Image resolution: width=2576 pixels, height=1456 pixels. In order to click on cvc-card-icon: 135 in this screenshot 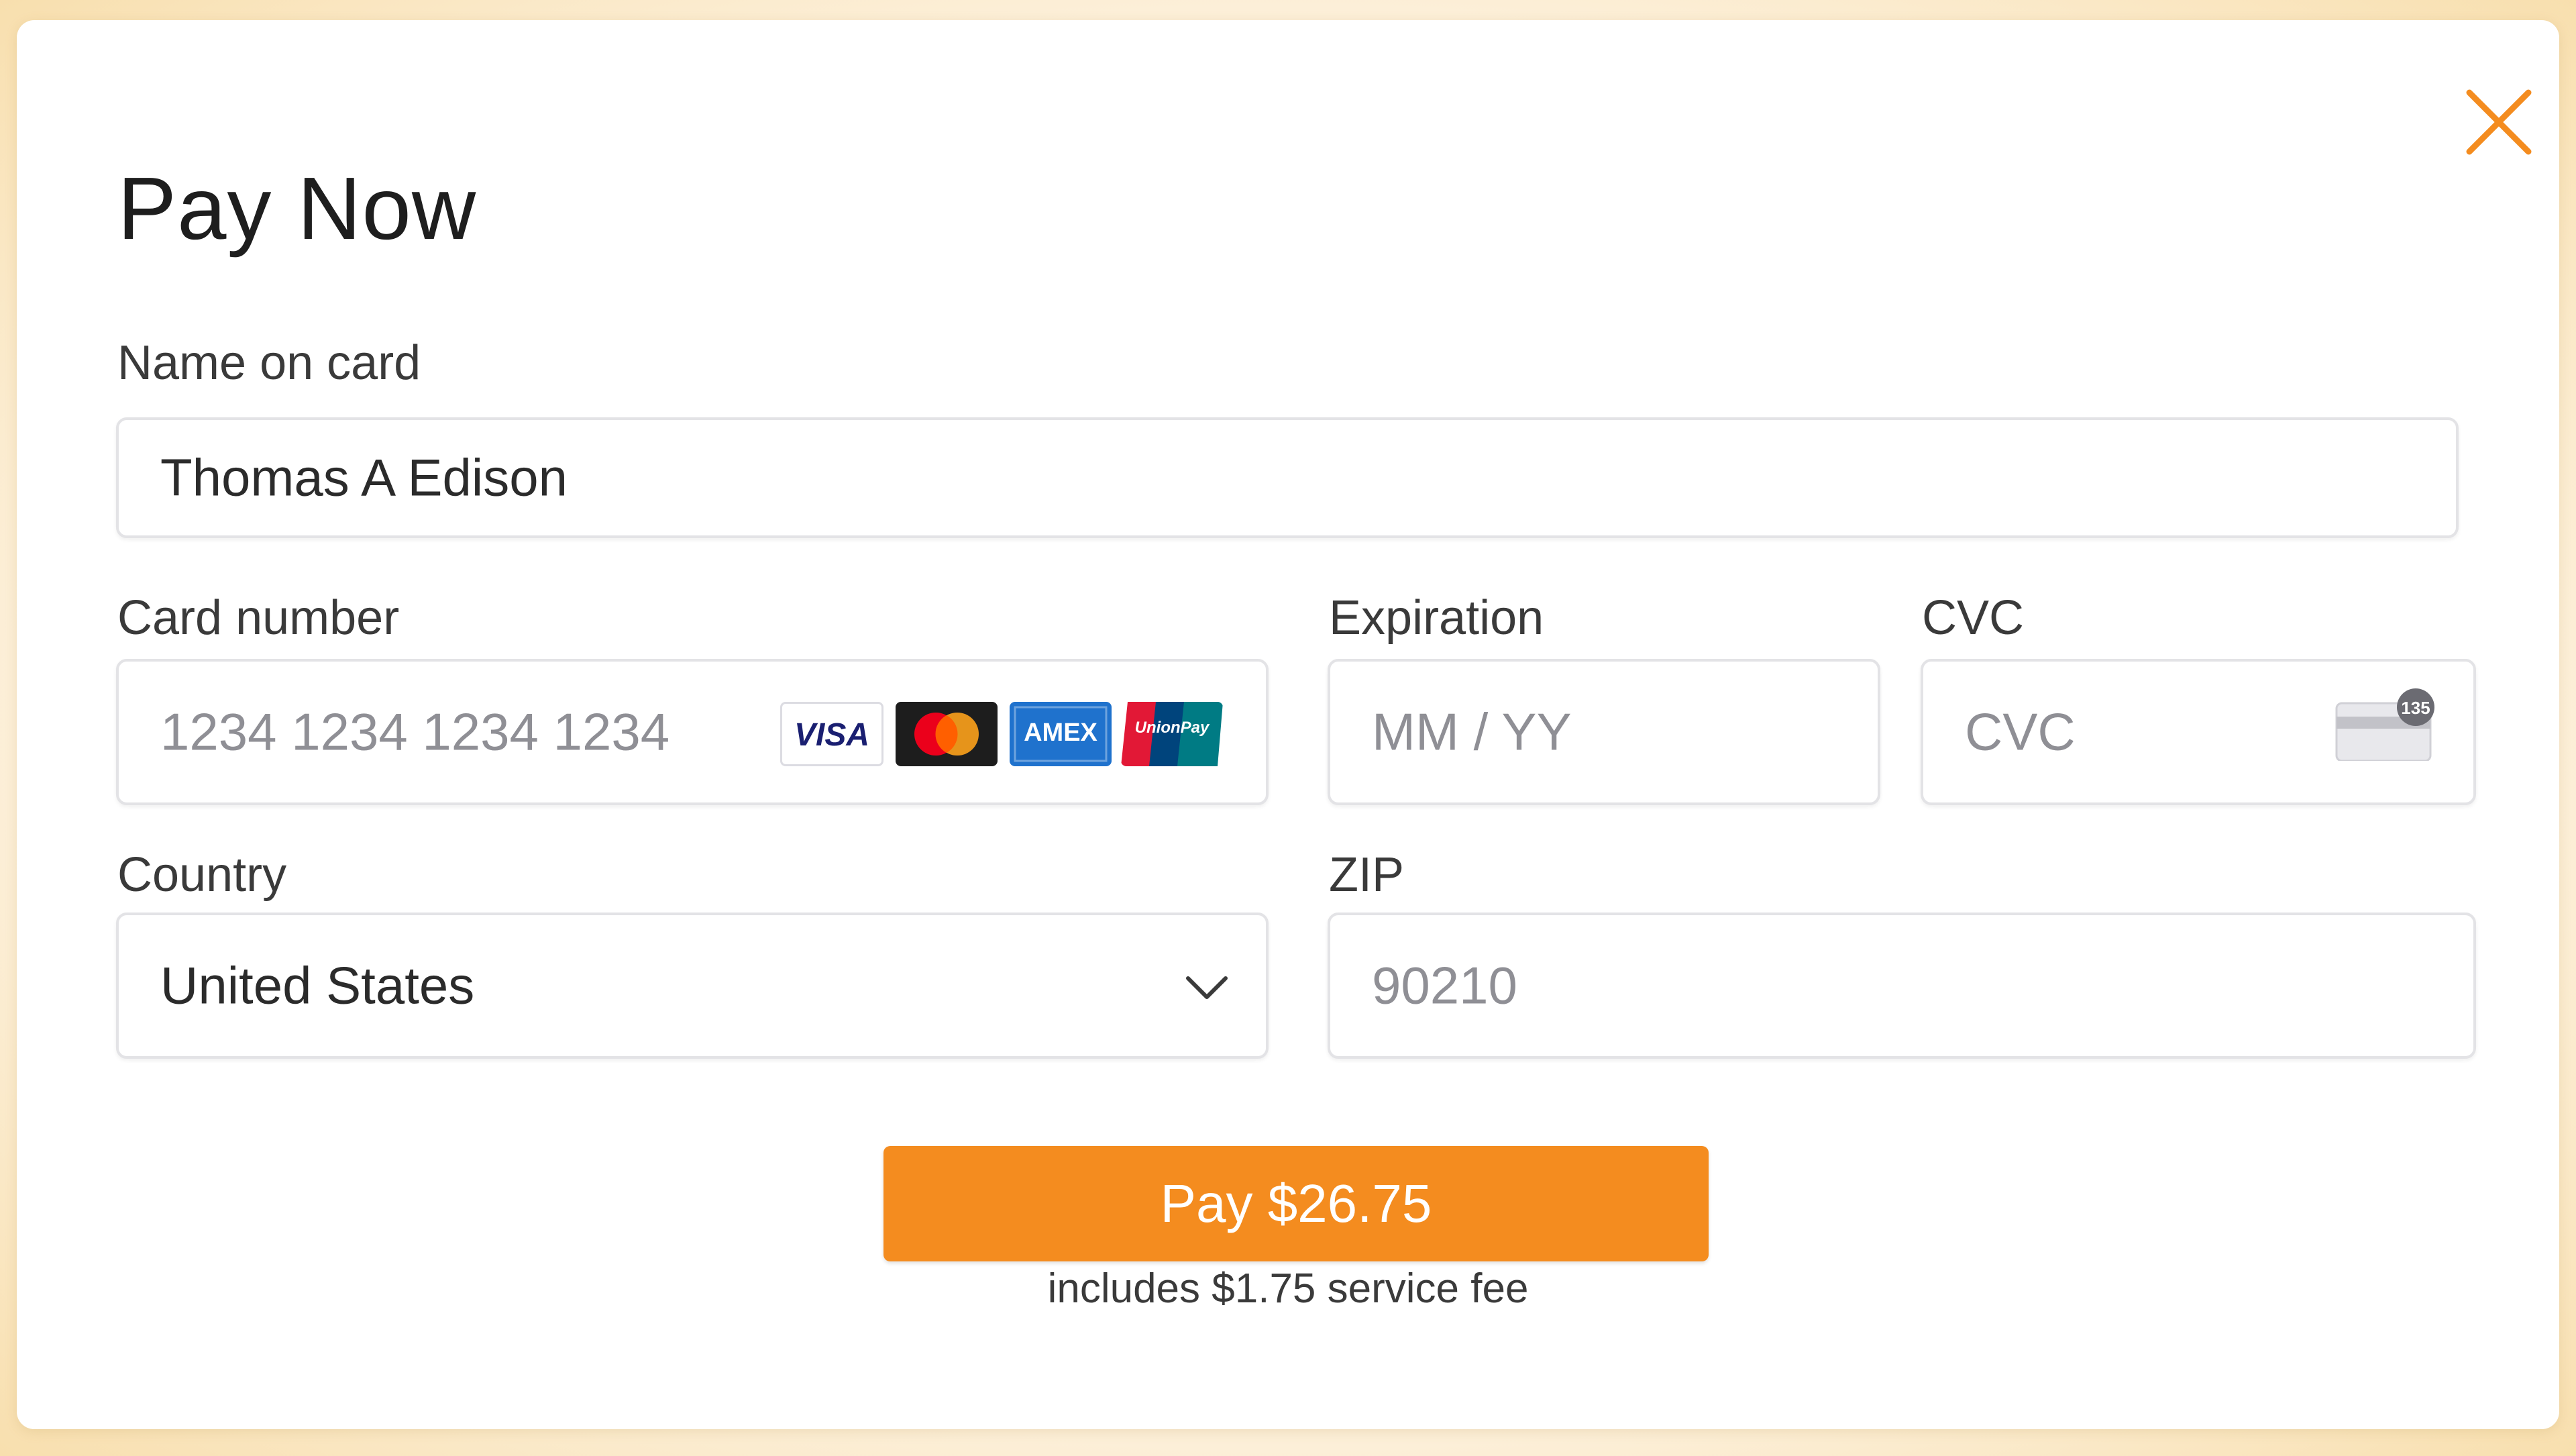, I will do `click(2384, 724)`.